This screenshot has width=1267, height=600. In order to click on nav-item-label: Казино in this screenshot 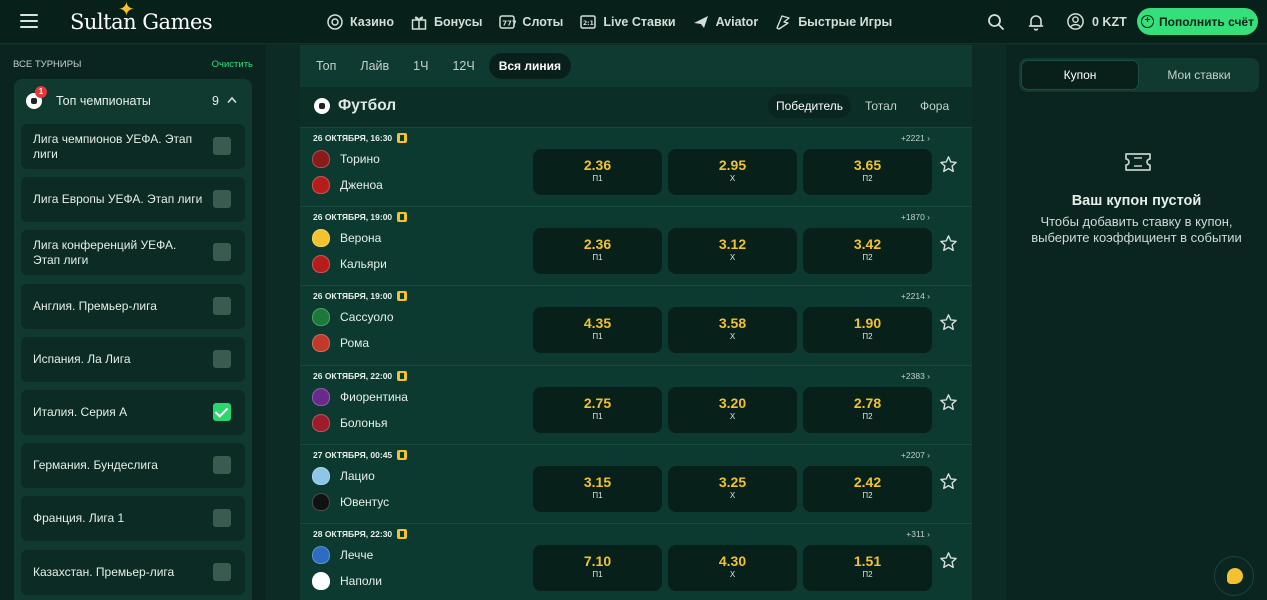, I will do `click(372, 22)`.